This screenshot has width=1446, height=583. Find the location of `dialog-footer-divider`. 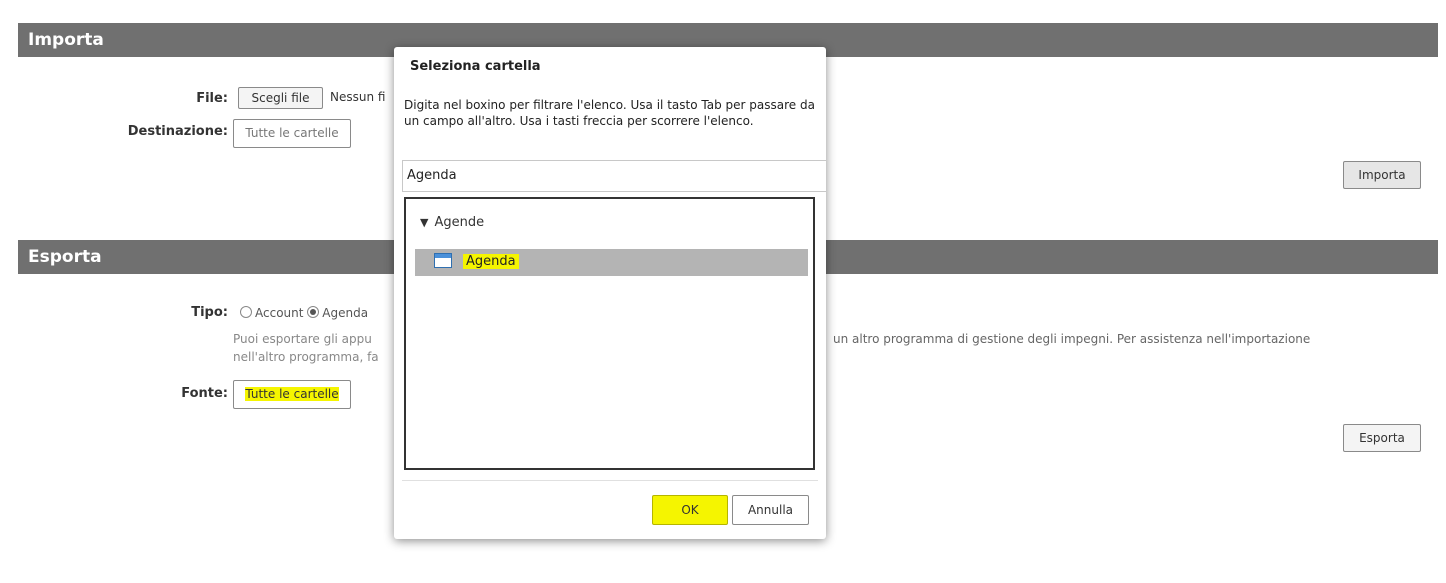

dialog-footer-divider is located at coordinates (610, 480).